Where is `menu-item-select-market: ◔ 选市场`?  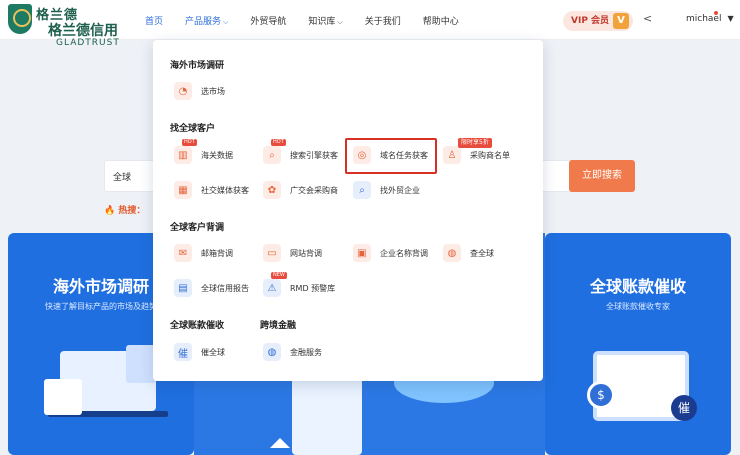 menu-item-select-market: ◔ 选市场 is located at coordinates (199, 91).